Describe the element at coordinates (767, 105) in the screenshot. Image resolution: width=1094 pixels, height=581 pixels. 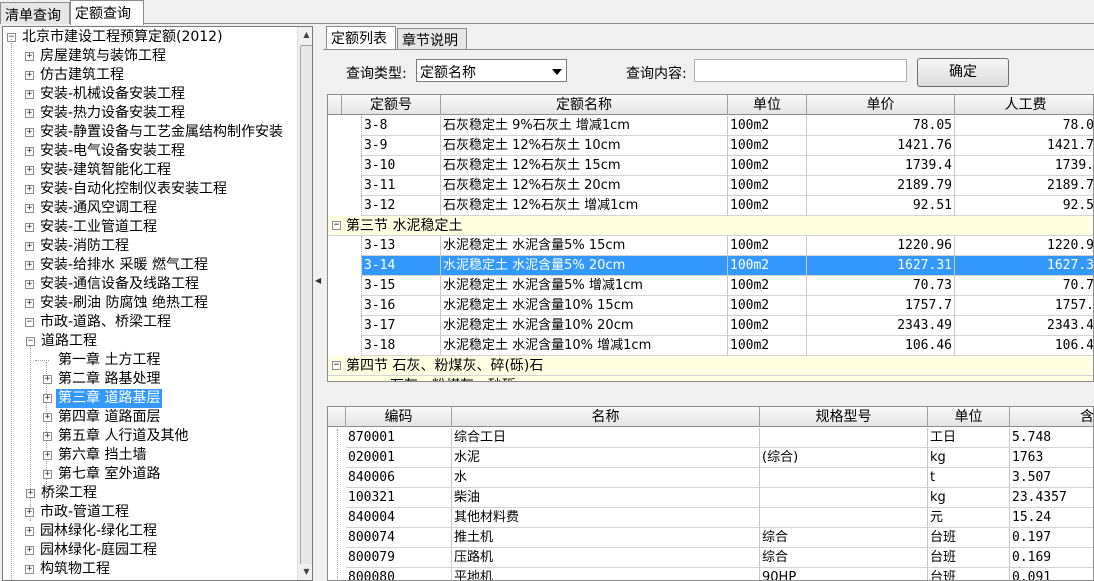
I see `col-unit: 单位` at that location.